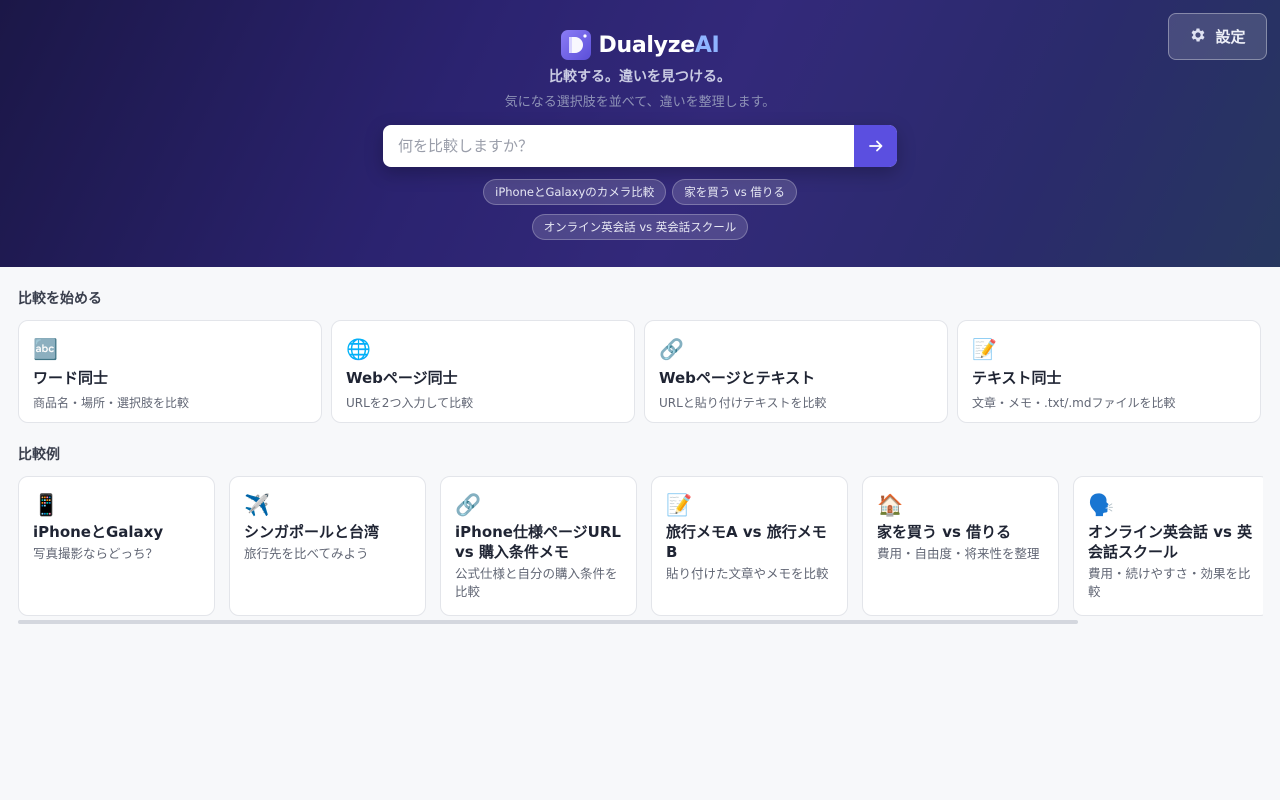  What do you see at coordinates (71, 378) in the screenshot?
I see `card-title: ワード同士` at bounding box center [71, 378].